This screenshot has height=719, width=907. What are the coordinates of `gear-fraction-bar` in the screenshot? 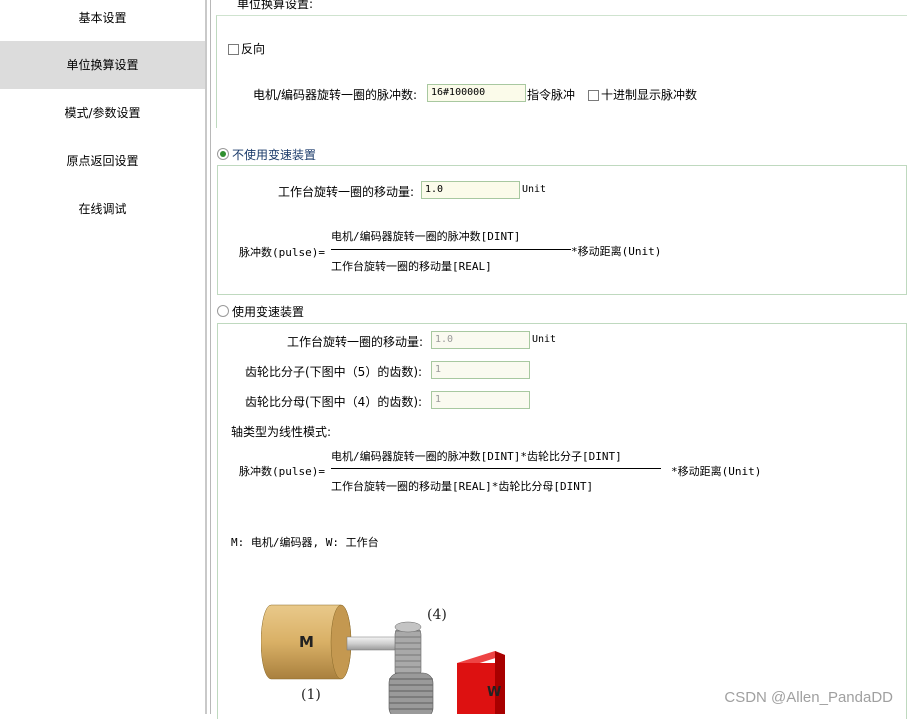 It's located at (496, 468).